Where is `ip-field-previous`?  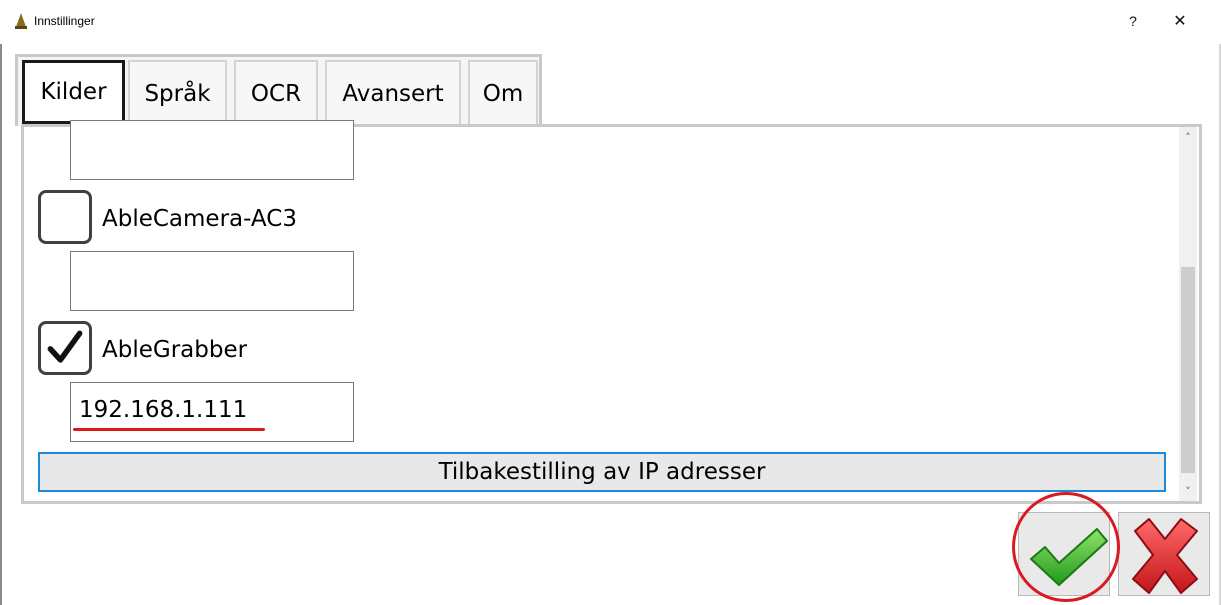 ip-field-previous is located at coordinates (212, 150).